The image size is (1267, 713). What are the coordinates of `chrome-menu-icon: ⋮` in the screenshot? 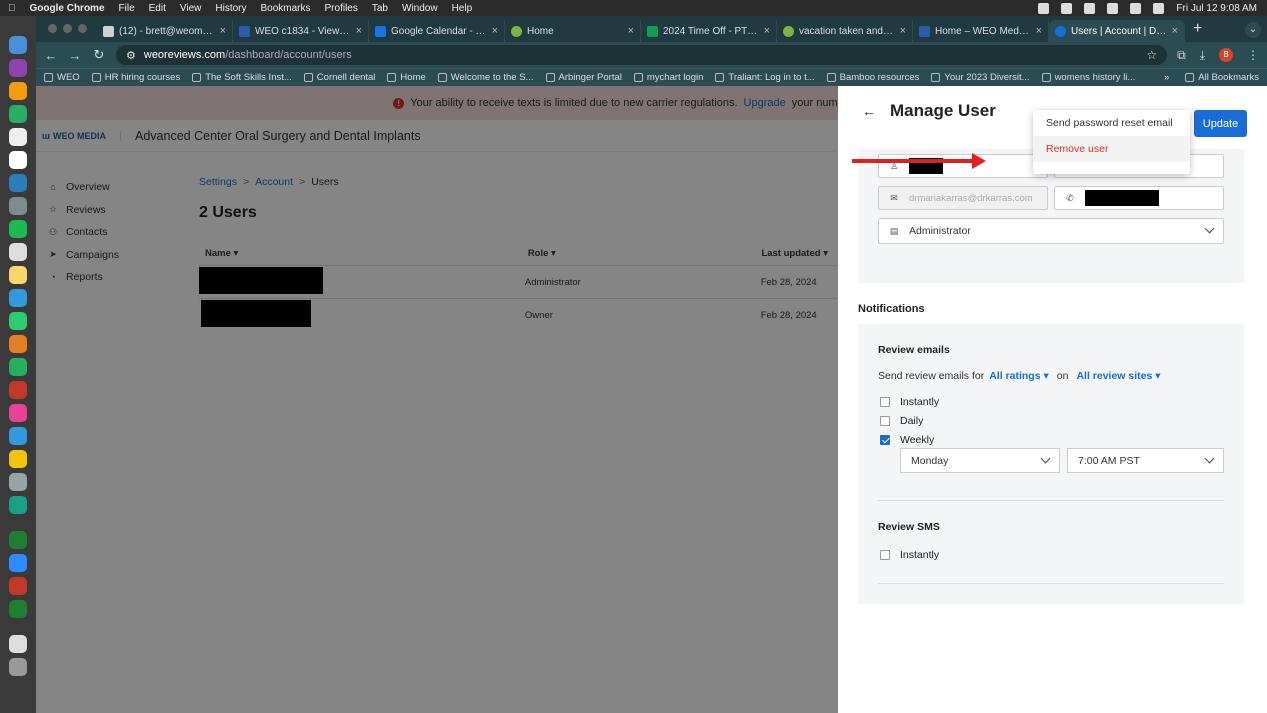 It's located at (1253, 55).